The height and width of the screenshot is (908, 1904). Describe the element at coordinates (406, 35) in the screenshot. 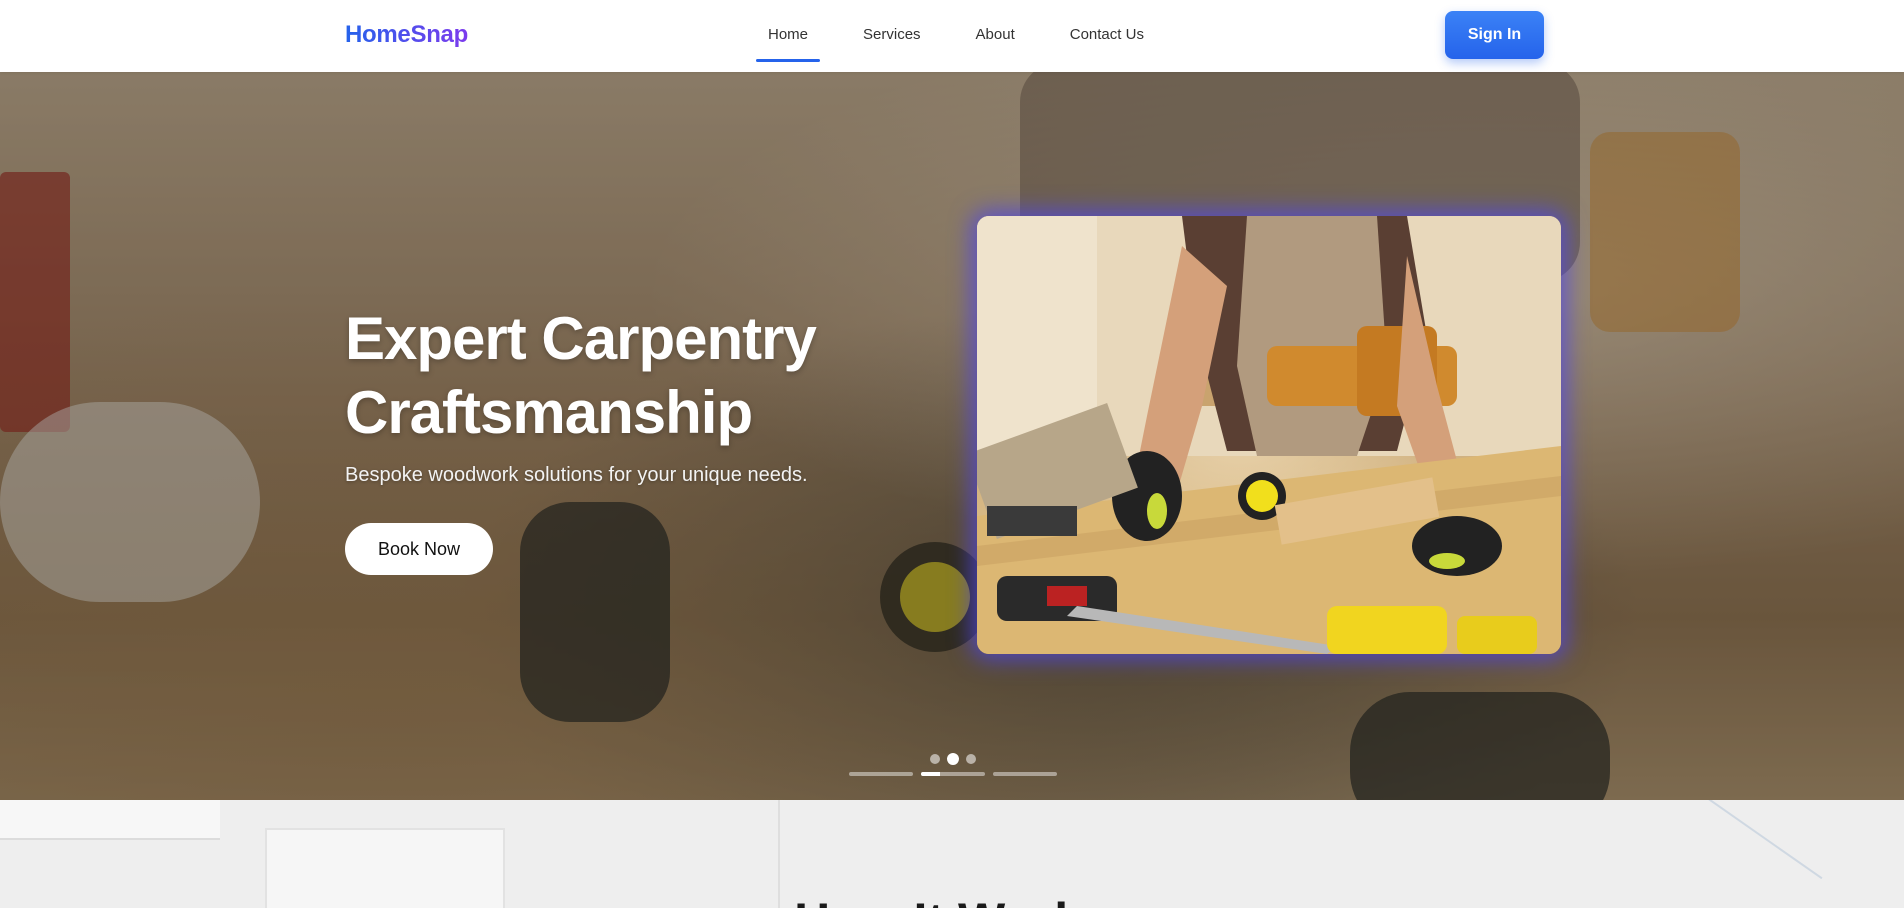

I see `brand-logo: HomeSnap` at that location.